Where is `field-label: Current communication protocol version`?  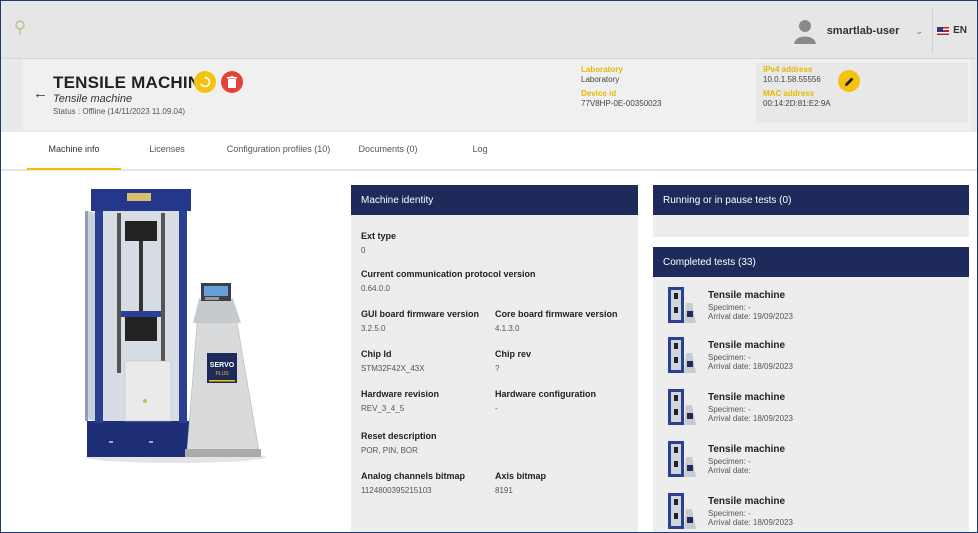
field-label: Current communication protocol version is located at coordinates (448, 274).